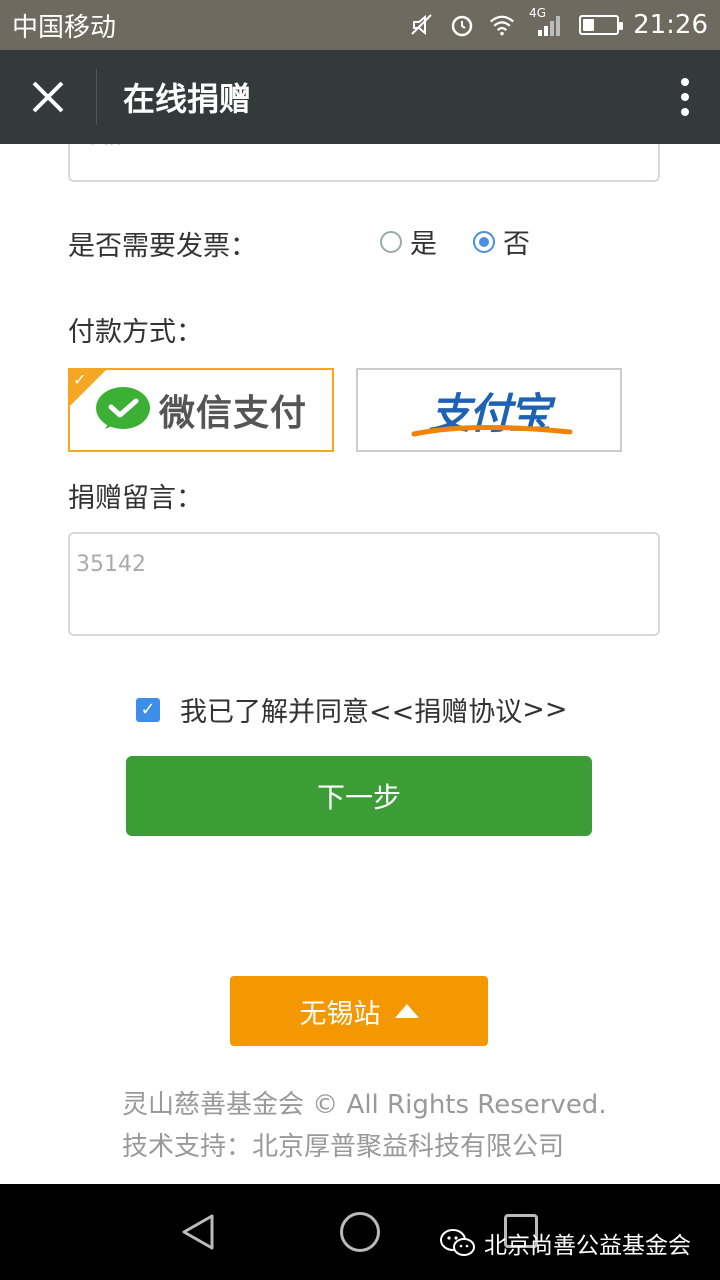 The height and width of the screenshot is (1280, 720). Describe the element at coordinates (408, 241) in the screenshot. I see `invoice-option-yes: 是` at that location.